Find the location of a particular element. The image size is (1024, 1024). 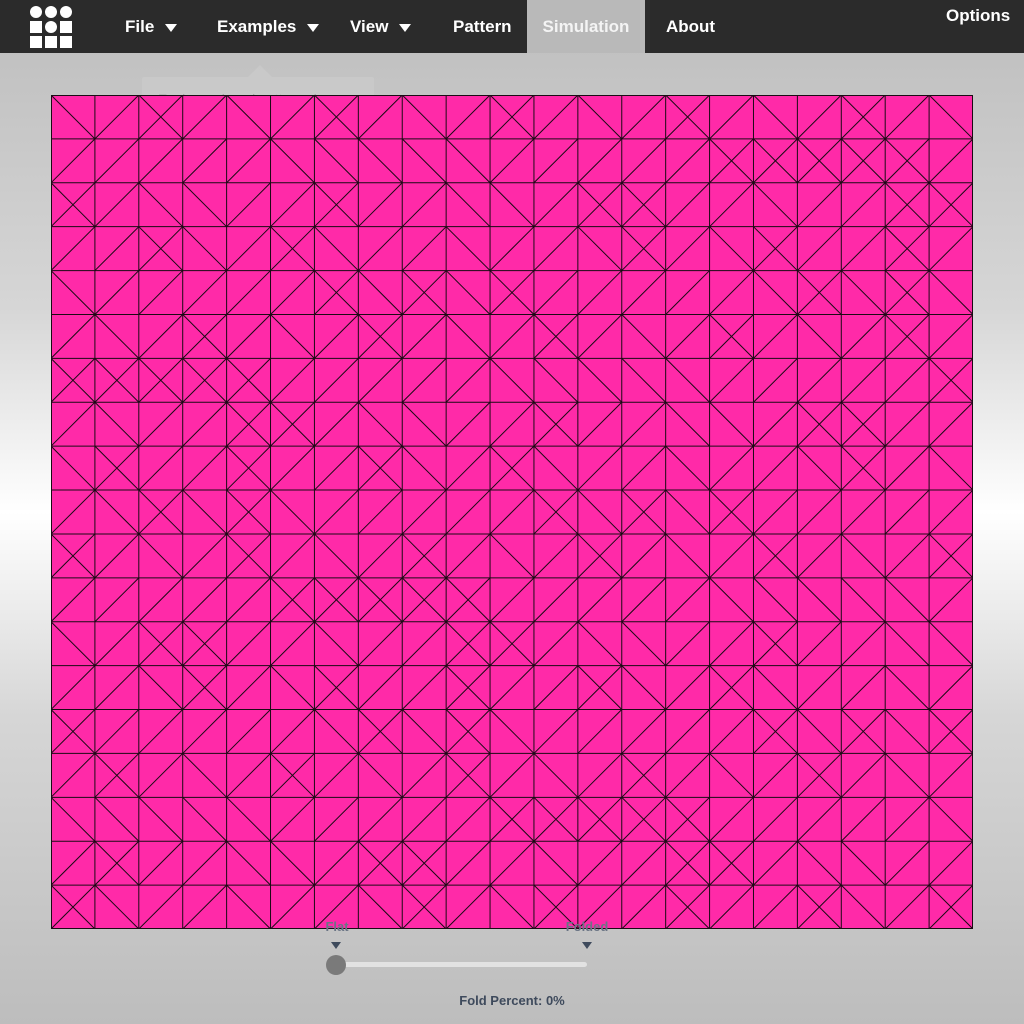

menu-pattern-label: Pattern is located at coordinates (482, 26).